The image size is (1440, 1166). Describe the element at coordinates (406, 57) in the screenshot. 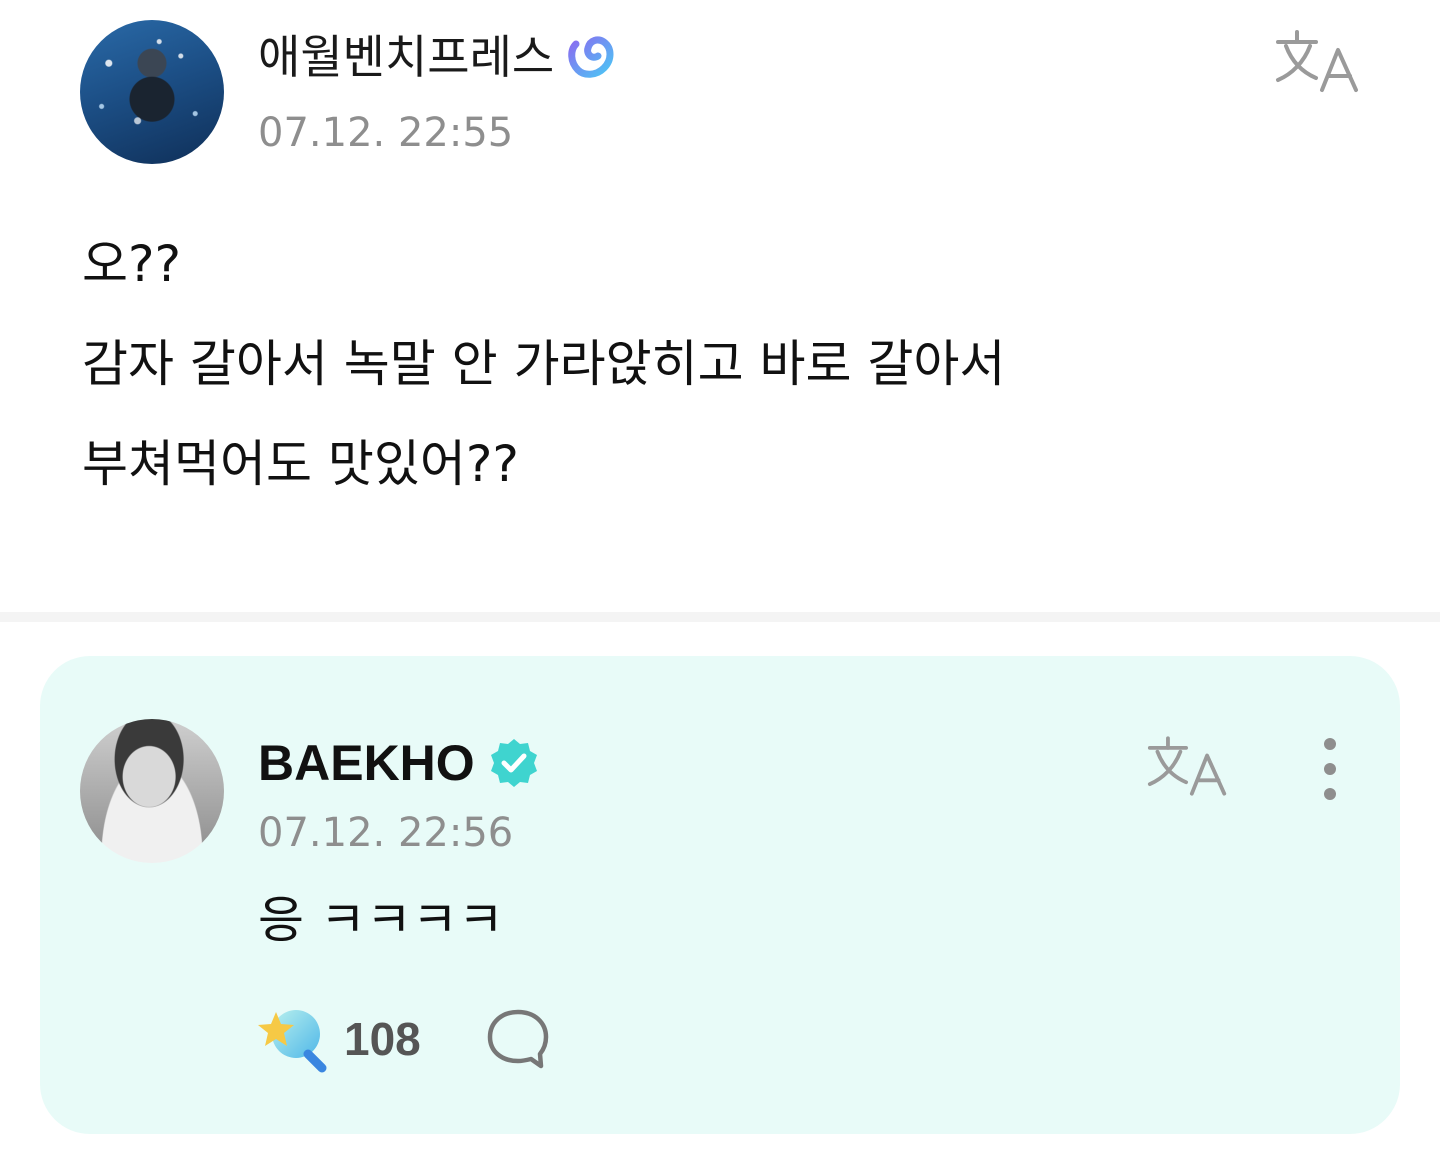

I see `fan-author-name: 애월벤치프레스` at that location.